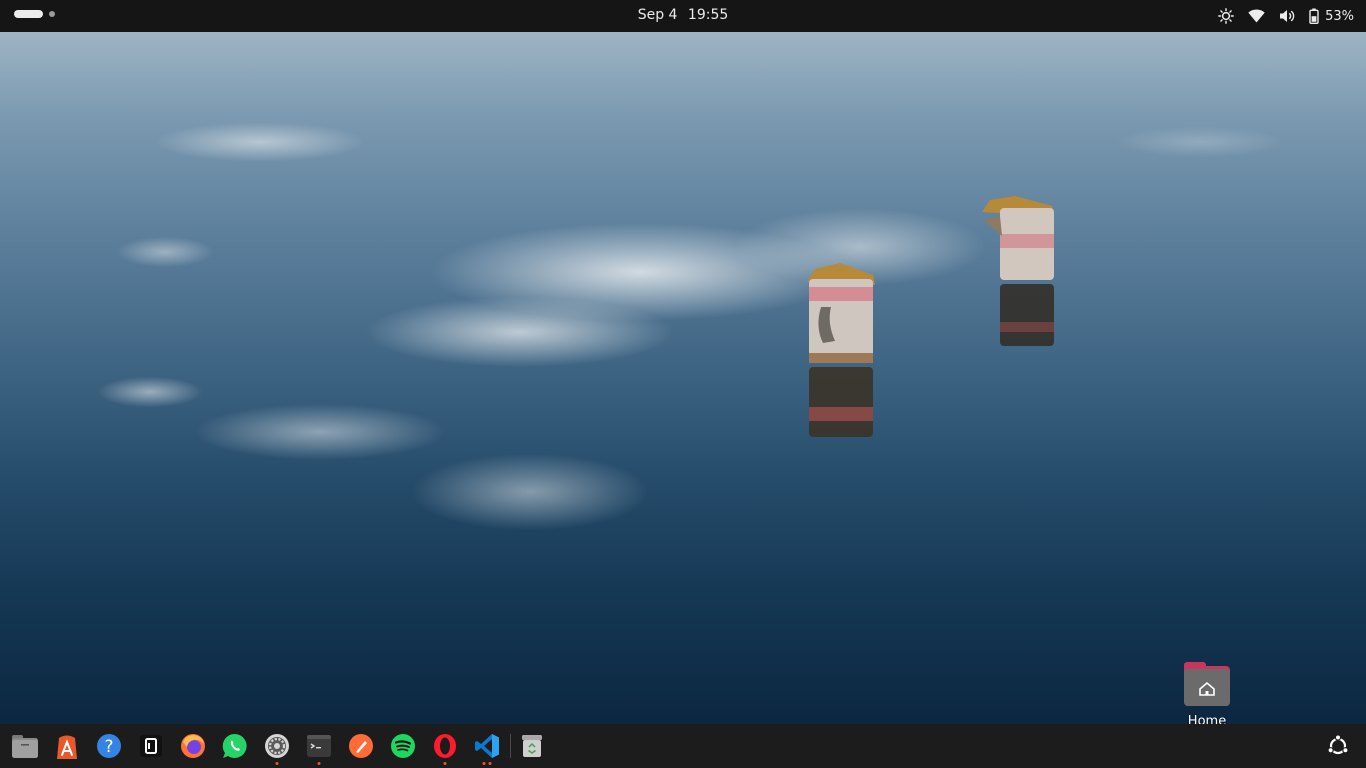 The height and width of the screenshot is (768, 1366). What do you see at coordinates (683, 746) in the screenshot?
I see `dock: ?` at bounding box center [683, 746].